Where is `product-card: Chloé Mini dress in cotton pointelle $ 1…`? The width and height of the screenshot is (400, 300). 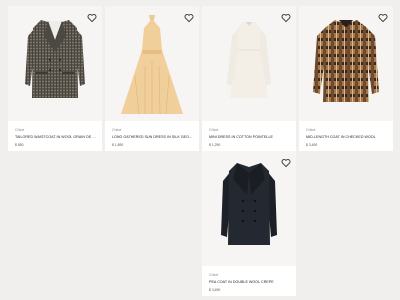
product-card: Chloé Mini dress in cotton pointelle $ 1… is located at coordinates (249, 78).